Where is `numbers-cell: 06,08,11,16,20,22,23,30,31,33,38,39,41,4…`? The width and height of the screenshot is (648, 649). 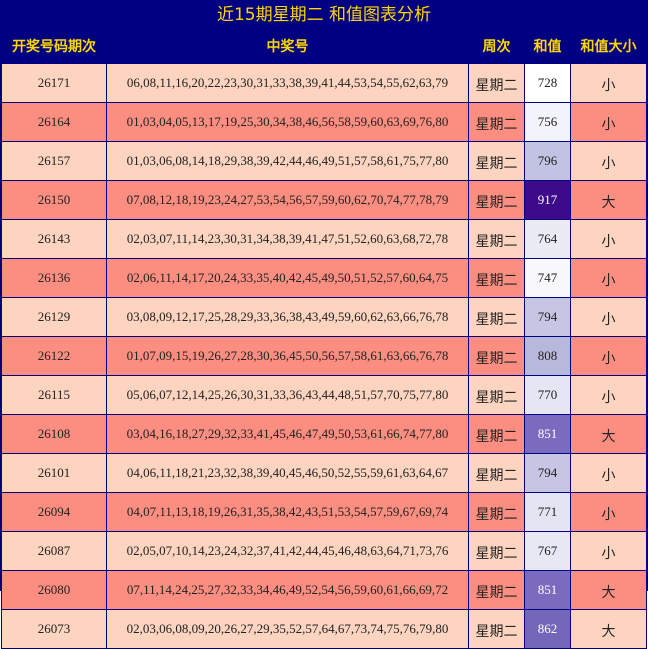 numbers-cell: 06,08,11,16,20,22,23,30,31,33,38,39,41,4… is located at coordinates (287, 83).